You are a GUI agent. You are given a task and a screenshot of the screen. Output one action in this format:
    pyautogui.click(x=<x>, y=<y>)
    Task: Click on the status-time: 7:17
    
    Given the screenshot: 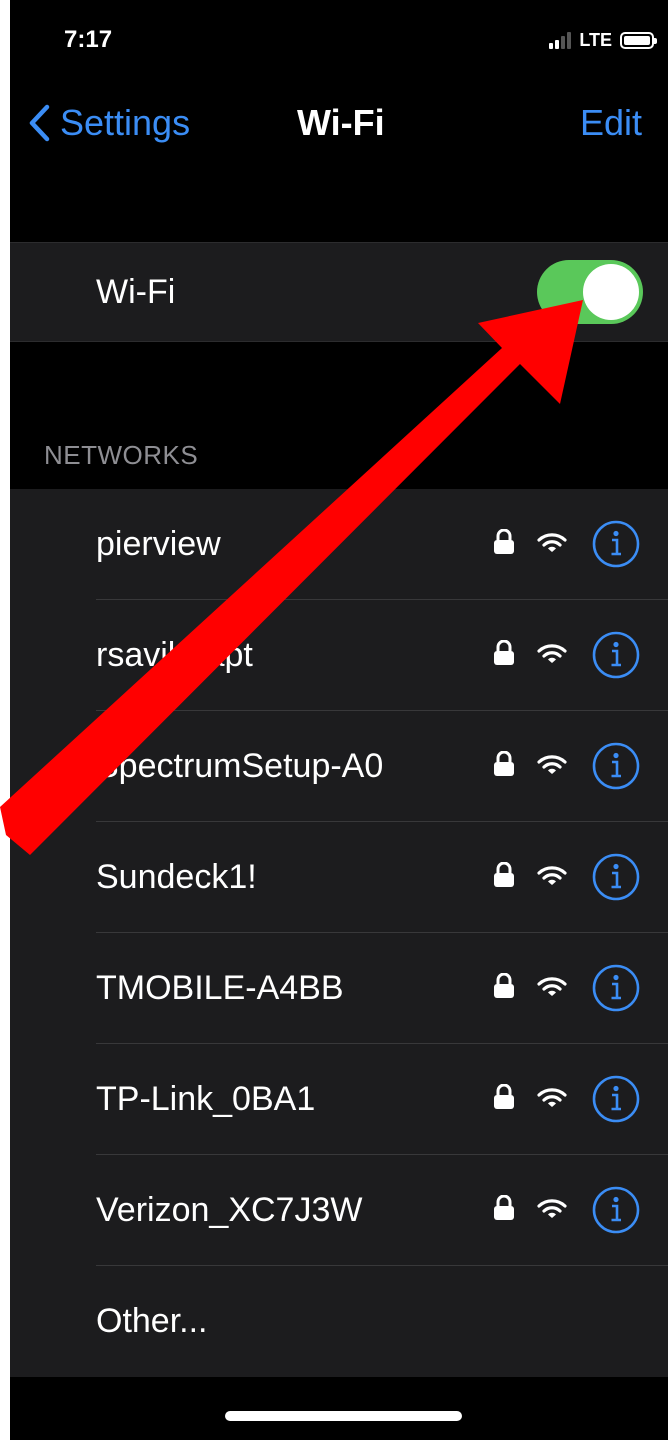 What is the action you would take?
    pyautogui.click(x=88, y=39)
    